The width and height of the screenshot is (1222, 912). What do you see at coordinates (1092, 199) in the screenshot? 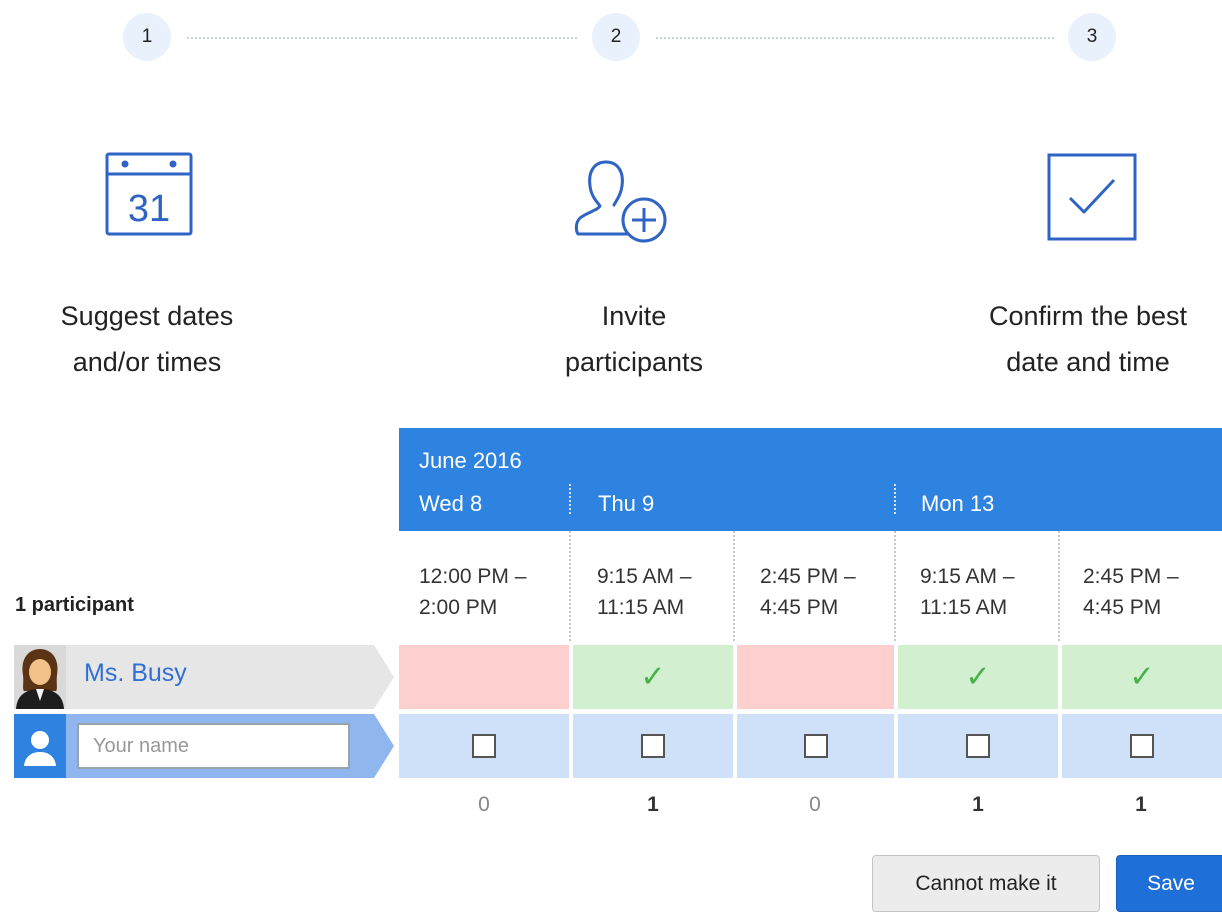
I see `checkbox-checked-icon` at bounding box center [1092, 199].